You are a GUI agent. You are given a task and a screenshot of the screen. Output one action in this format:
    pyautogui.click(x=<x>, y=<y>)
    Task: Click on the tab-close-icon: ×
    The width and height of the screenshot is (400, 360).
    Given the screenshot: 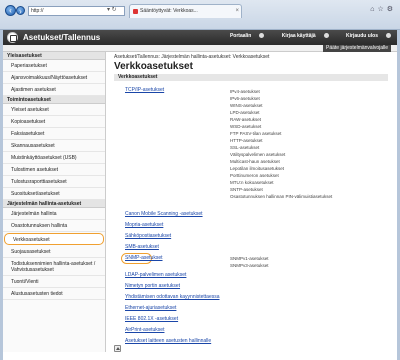 What is the action you would take?
    pyautogui.click(x=237, y=11)
    